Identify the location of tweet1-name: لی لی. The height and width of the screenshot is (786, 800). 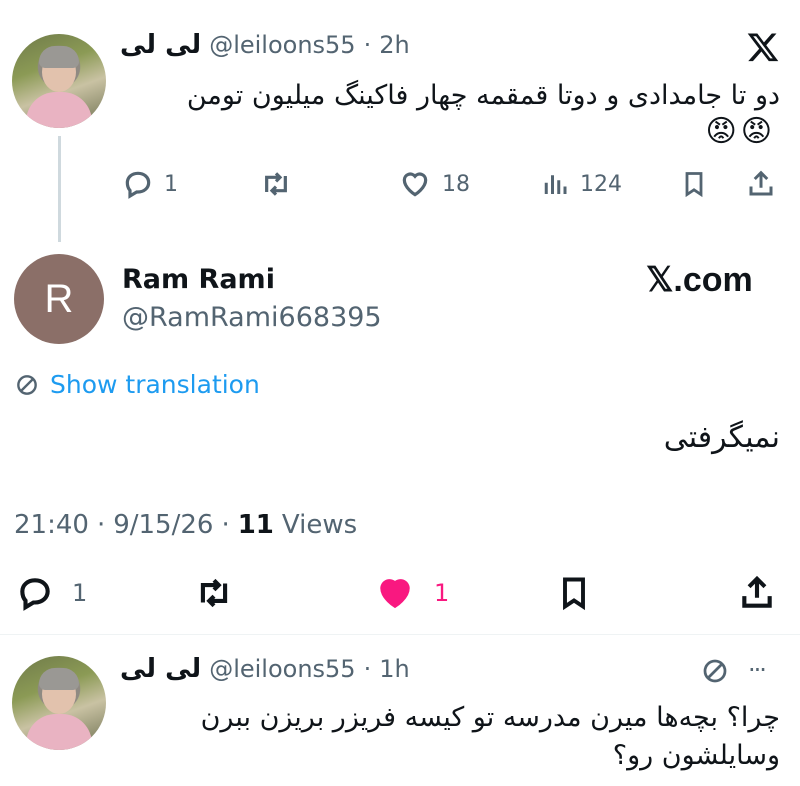
(160, 45).